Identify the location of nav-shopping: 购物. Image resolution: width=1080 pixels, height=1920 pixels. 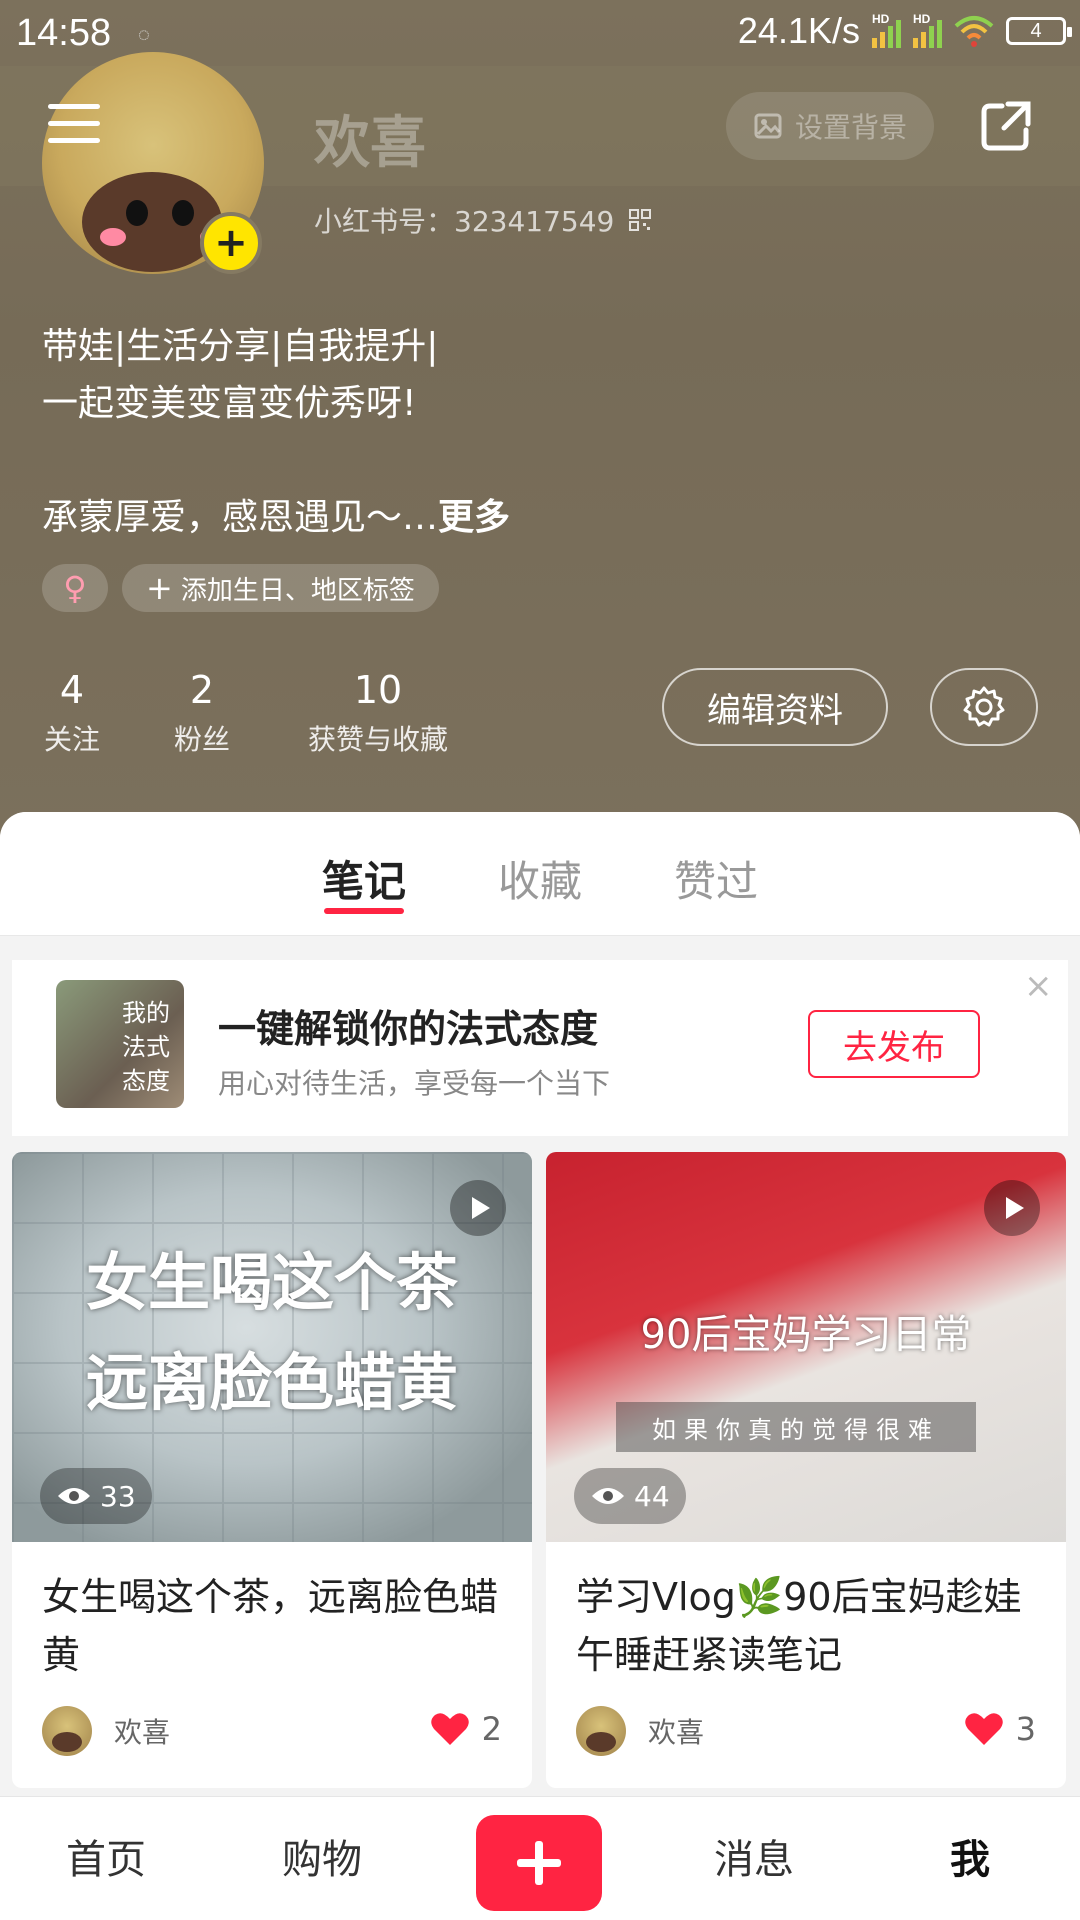
(322, 1856).